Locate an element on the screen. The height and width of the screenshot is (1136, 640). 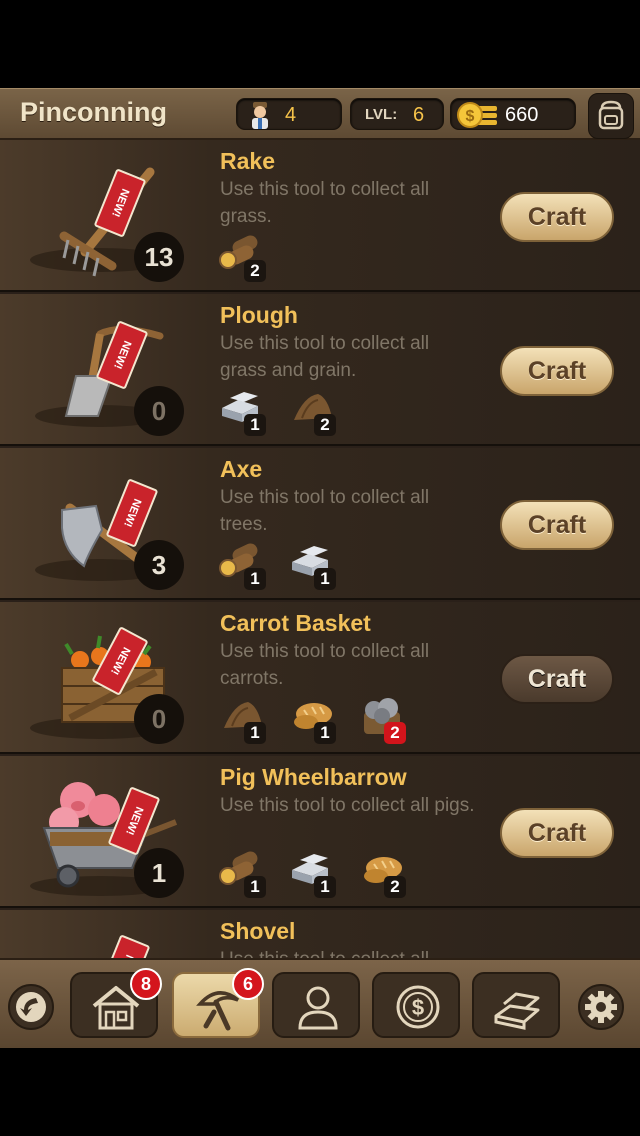
person-icon is located at coordinates (318, 1008).